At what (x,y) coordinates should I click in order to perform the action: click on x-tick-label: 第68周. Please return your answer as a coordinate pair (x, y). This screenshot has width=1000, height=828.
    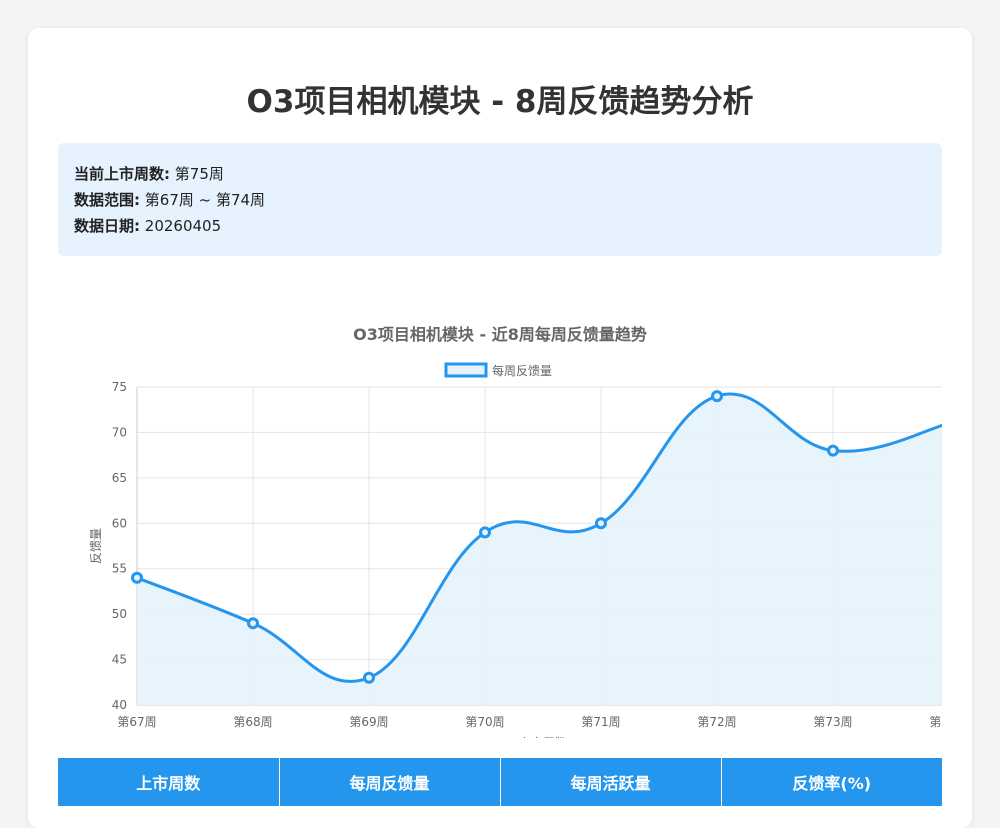
    Looking at the image, I should click on (252, 722).